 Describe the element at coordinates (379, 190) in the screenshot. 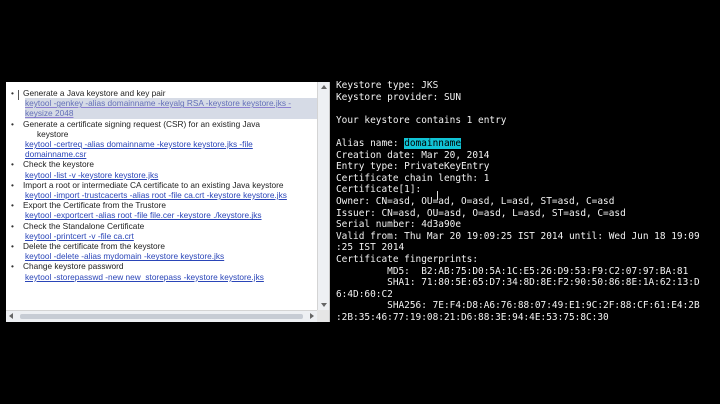

I see `terminal-line: Certificate[1]:` at that location.